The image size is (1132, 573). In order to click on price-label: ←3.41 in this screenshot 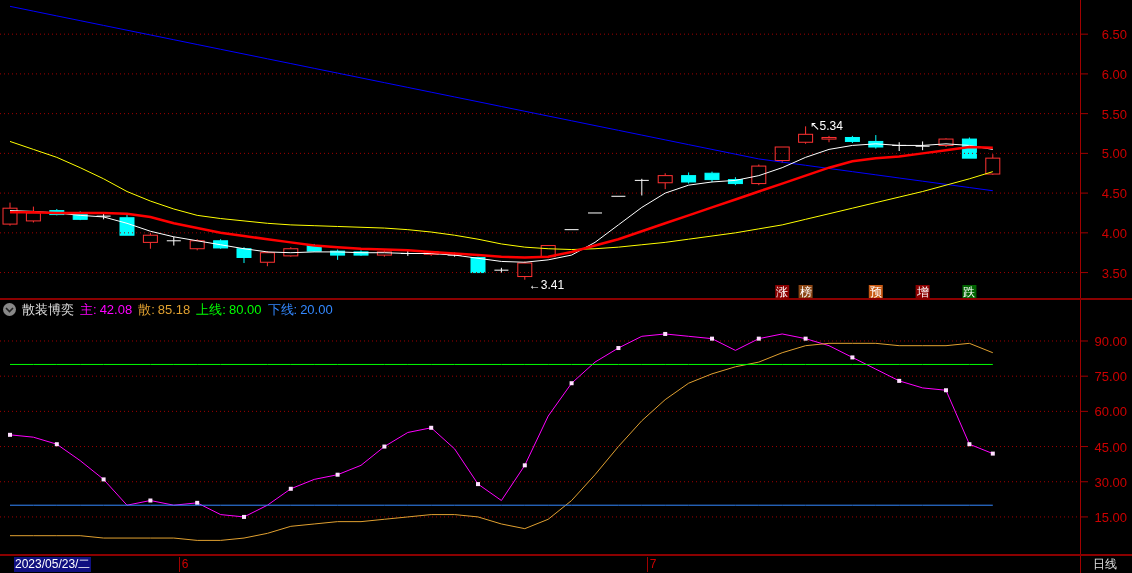, I will do `click(546, 284)`.